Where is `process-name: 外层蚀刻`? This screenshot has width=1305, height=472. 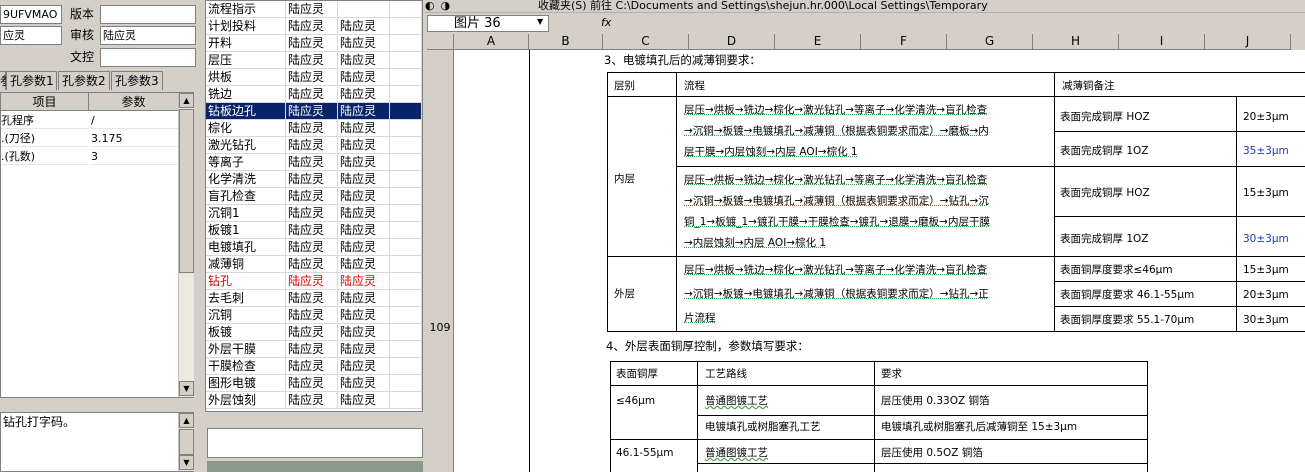 process-name: 外层蚀刻 is located at coordinates (246, 400).